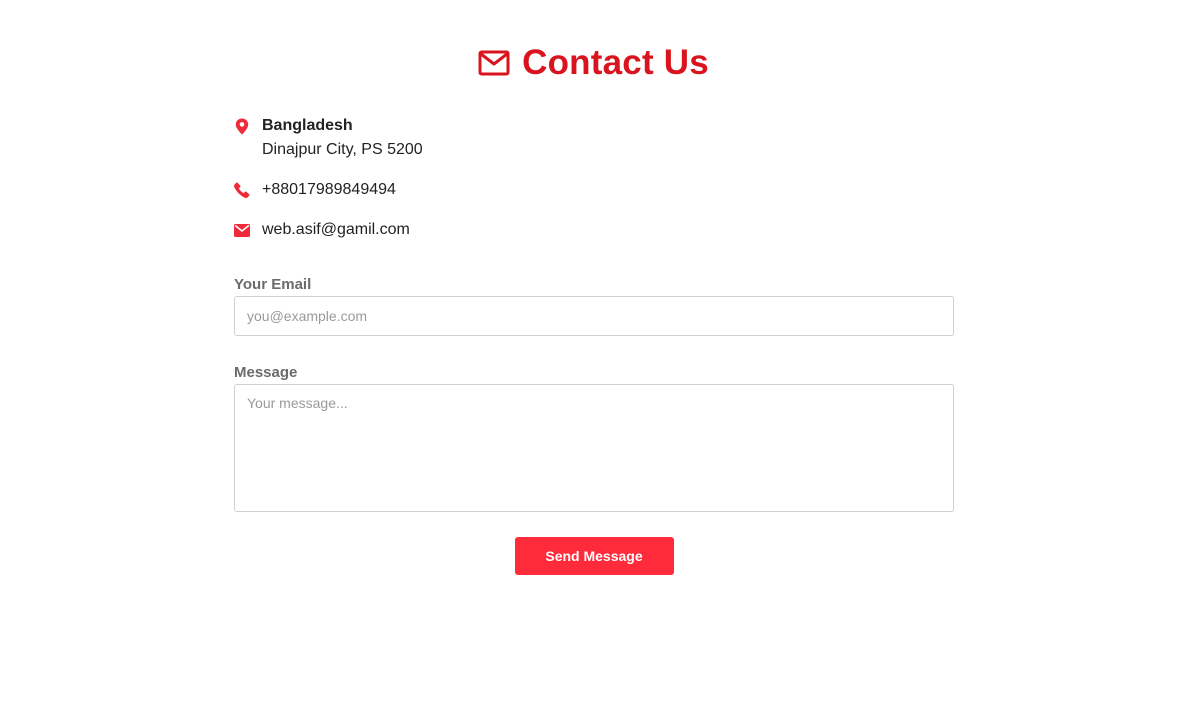 The height and width of the screenshot is (715, 1187). What do you see at coordinates (242, 230) in the screenshot?
I see `envelope-icon` at bounding box center [242, 230].